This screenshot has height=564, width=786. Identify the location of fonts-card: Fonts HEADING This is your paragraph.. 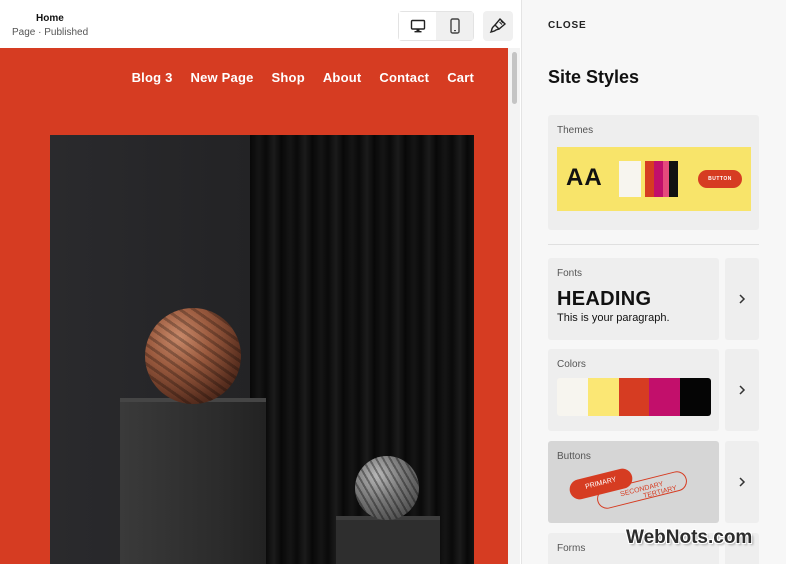
(633, 299).